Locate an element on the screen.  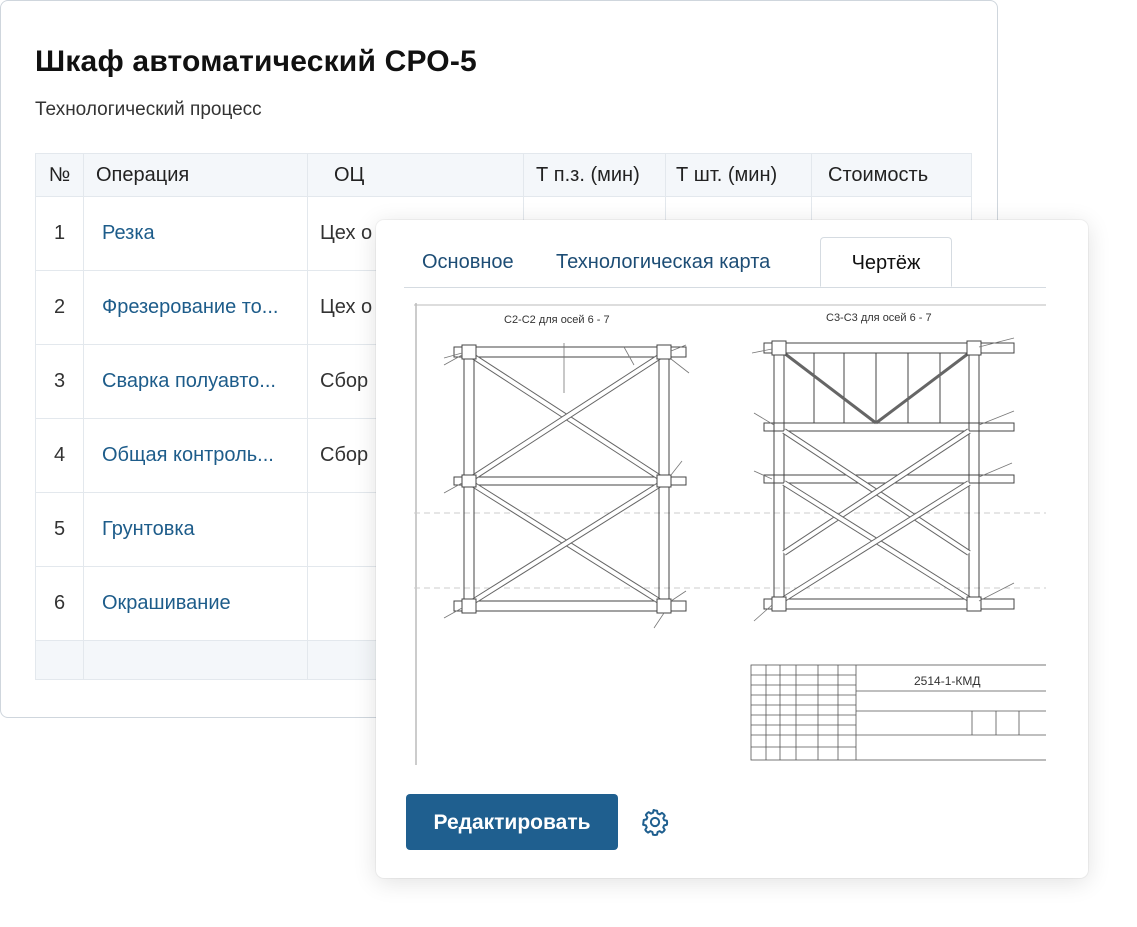
drawing-title-left: С2-С2 для осей 6 - 7 is located at coordinates (557, 320).